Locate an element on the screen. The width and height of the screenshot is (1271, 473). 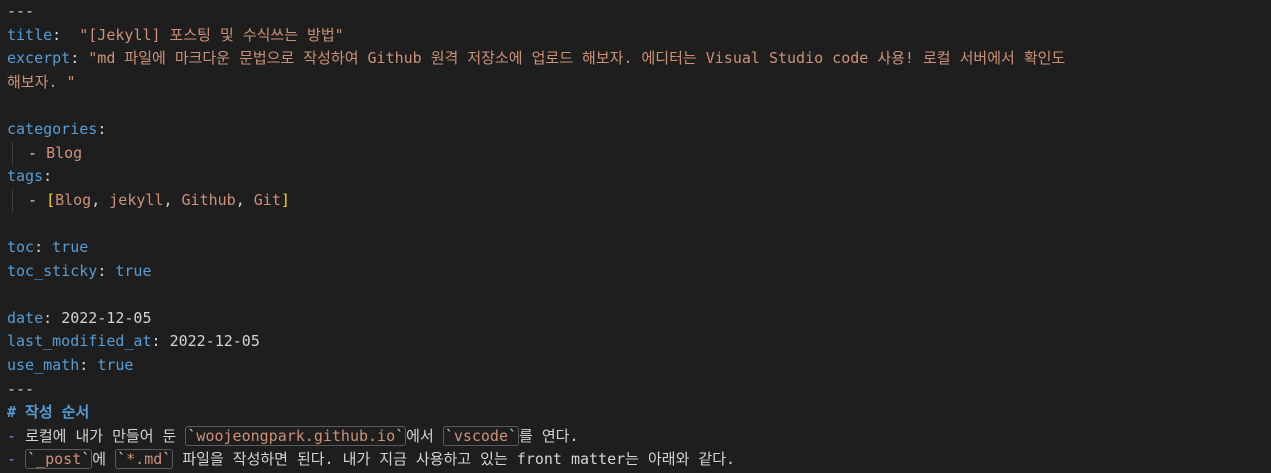
use-math-value: true is located at coordinates (115, 364).